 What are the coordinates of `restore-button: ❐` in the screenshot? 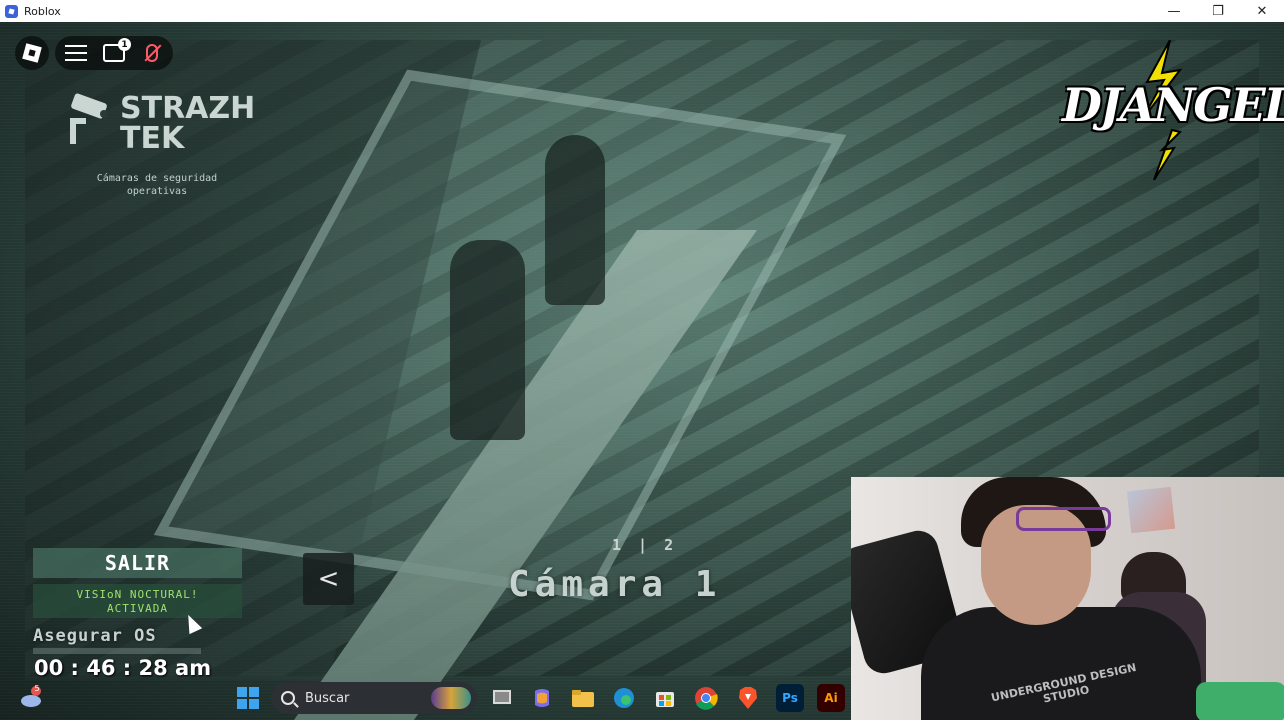 It's located at (1218, 11).